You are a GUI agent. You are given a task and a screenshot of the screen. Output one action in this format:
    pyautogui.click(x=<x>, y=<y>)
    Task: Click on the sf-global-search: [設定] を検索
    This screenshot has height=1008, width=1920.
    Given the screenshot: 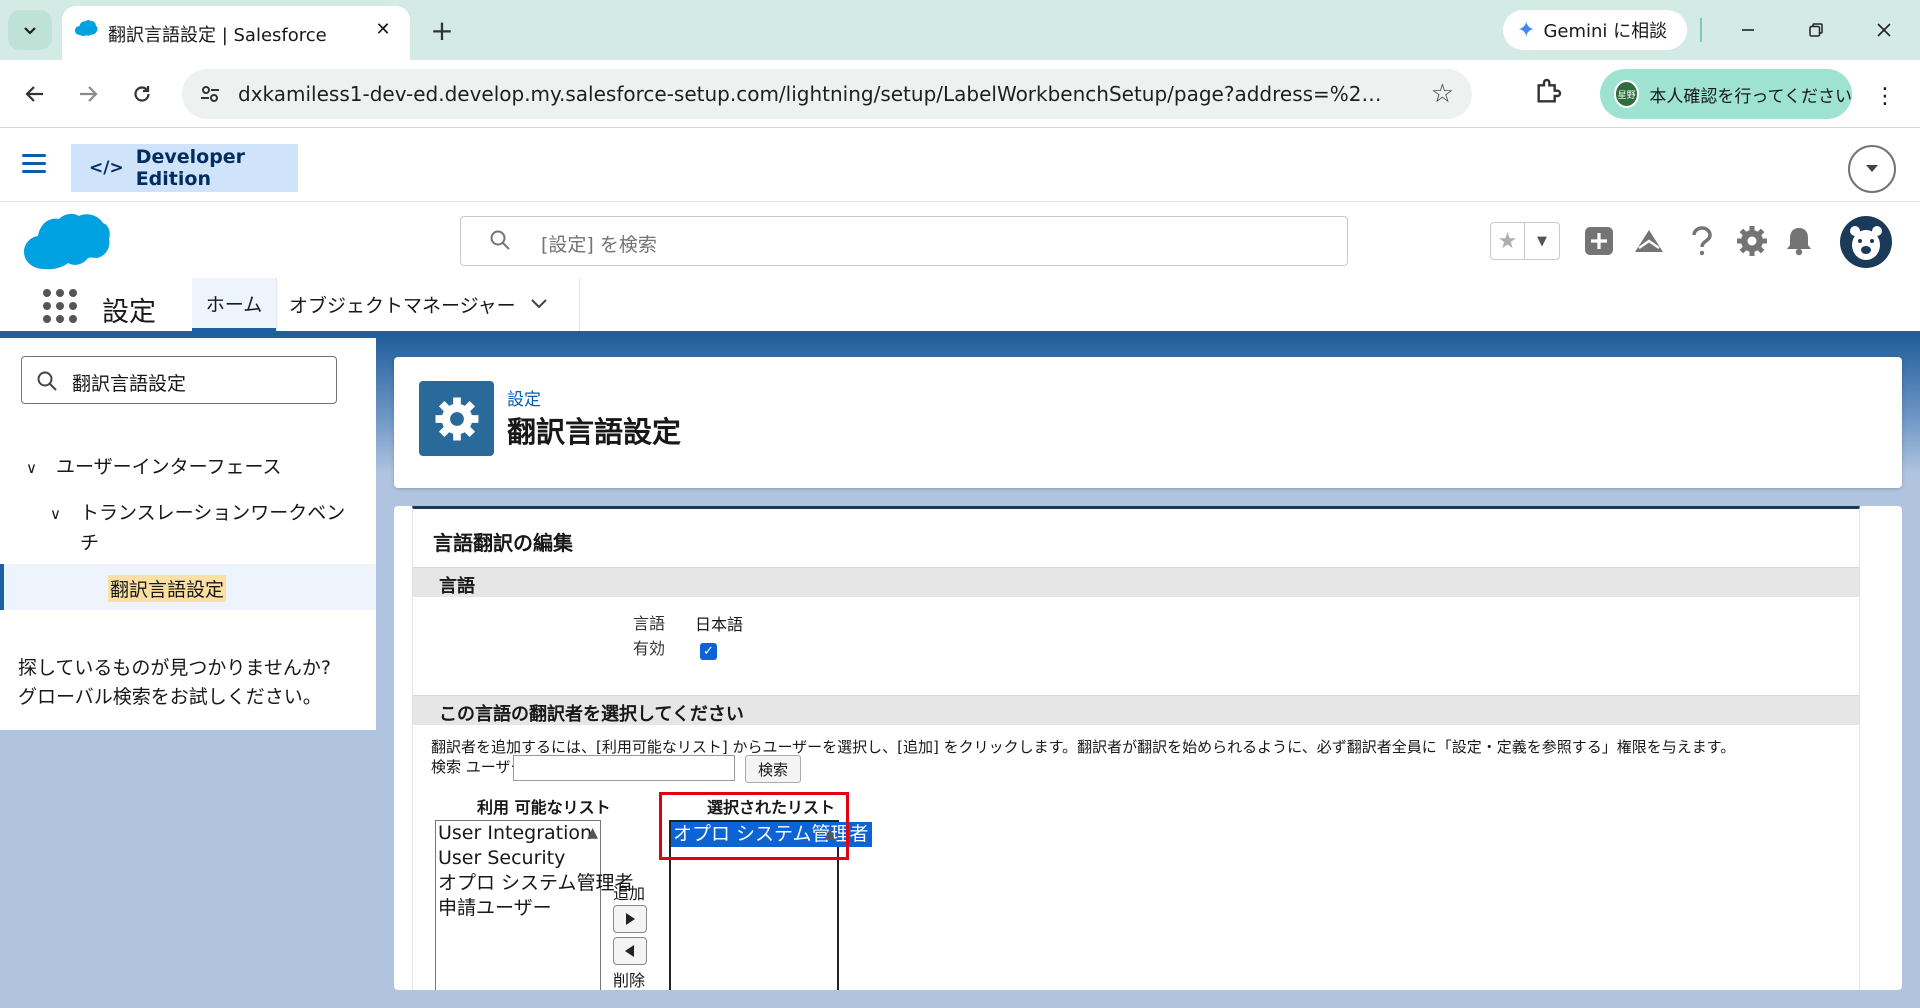 What is the action you would take?
    pyautogui.click(x=904, y=241)
    